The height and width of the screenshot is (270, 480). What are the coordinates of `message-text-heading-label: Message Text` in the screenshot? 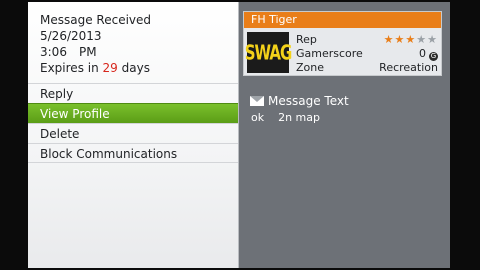 It's located at (308, 101).